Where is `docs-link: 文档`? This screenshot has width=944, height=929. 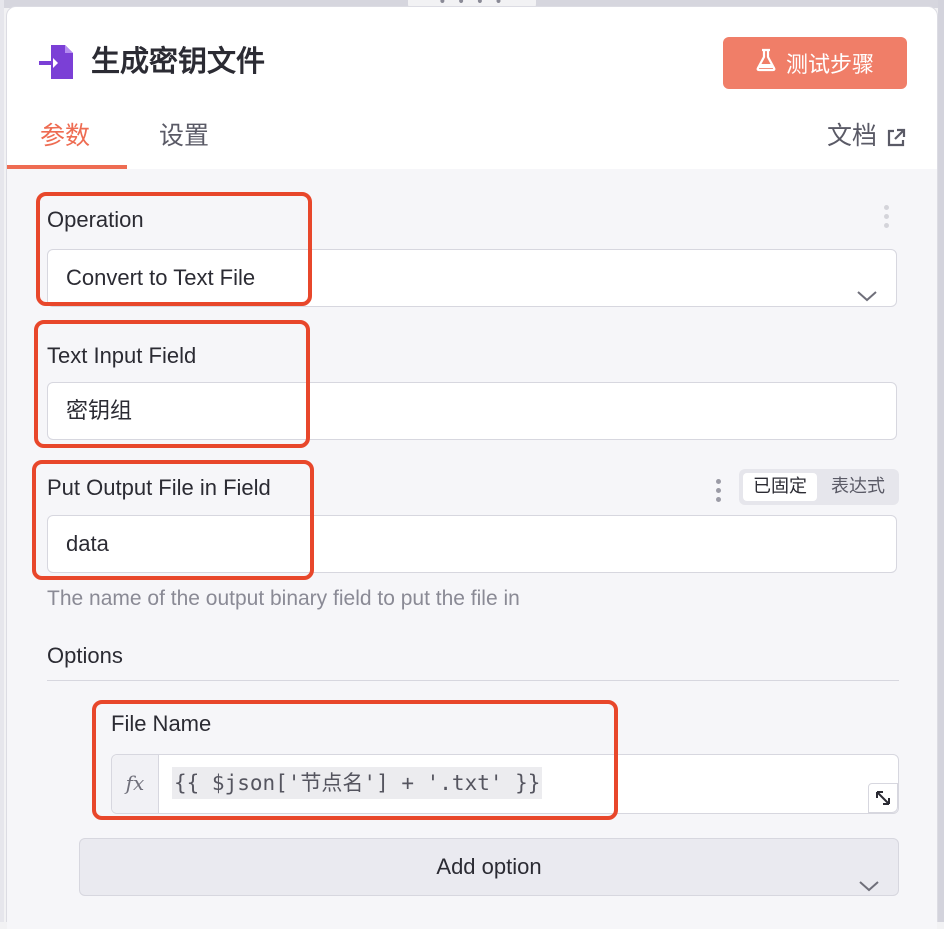 docs-link: 文档 is located at coordinates (867, 143).